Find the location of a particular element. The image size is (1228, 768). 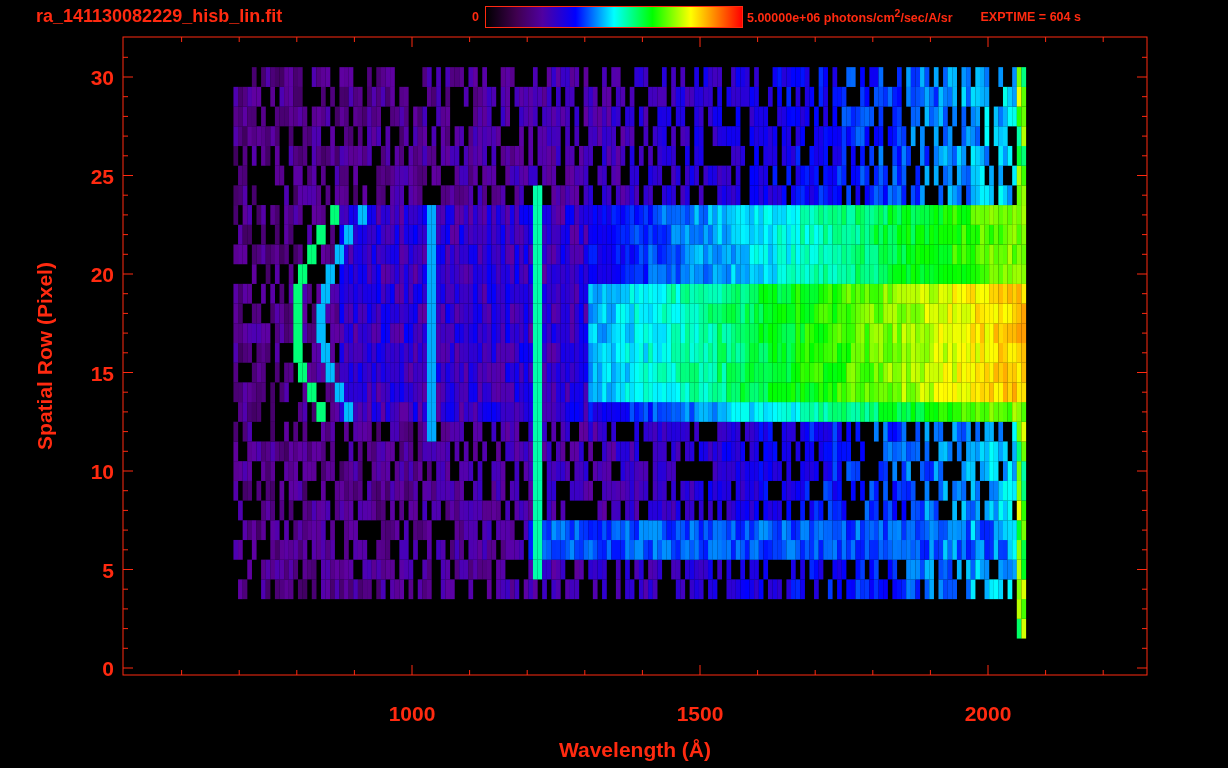

x-tick-label: 1500 is located at coordinates (700, 713).